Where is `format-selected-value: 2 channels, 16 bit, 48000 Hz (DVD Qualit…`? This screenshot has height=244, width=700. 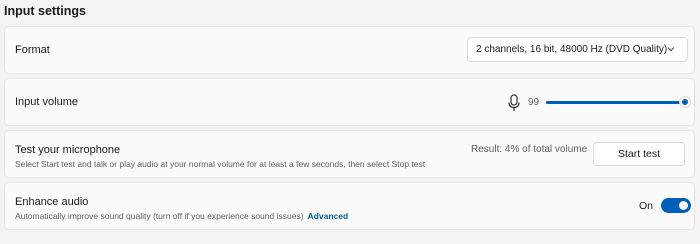
format-selected-value: 2 channels, 16 bit, 48000 Hz (DVD Qualit… is located at coordinates (572, 49).